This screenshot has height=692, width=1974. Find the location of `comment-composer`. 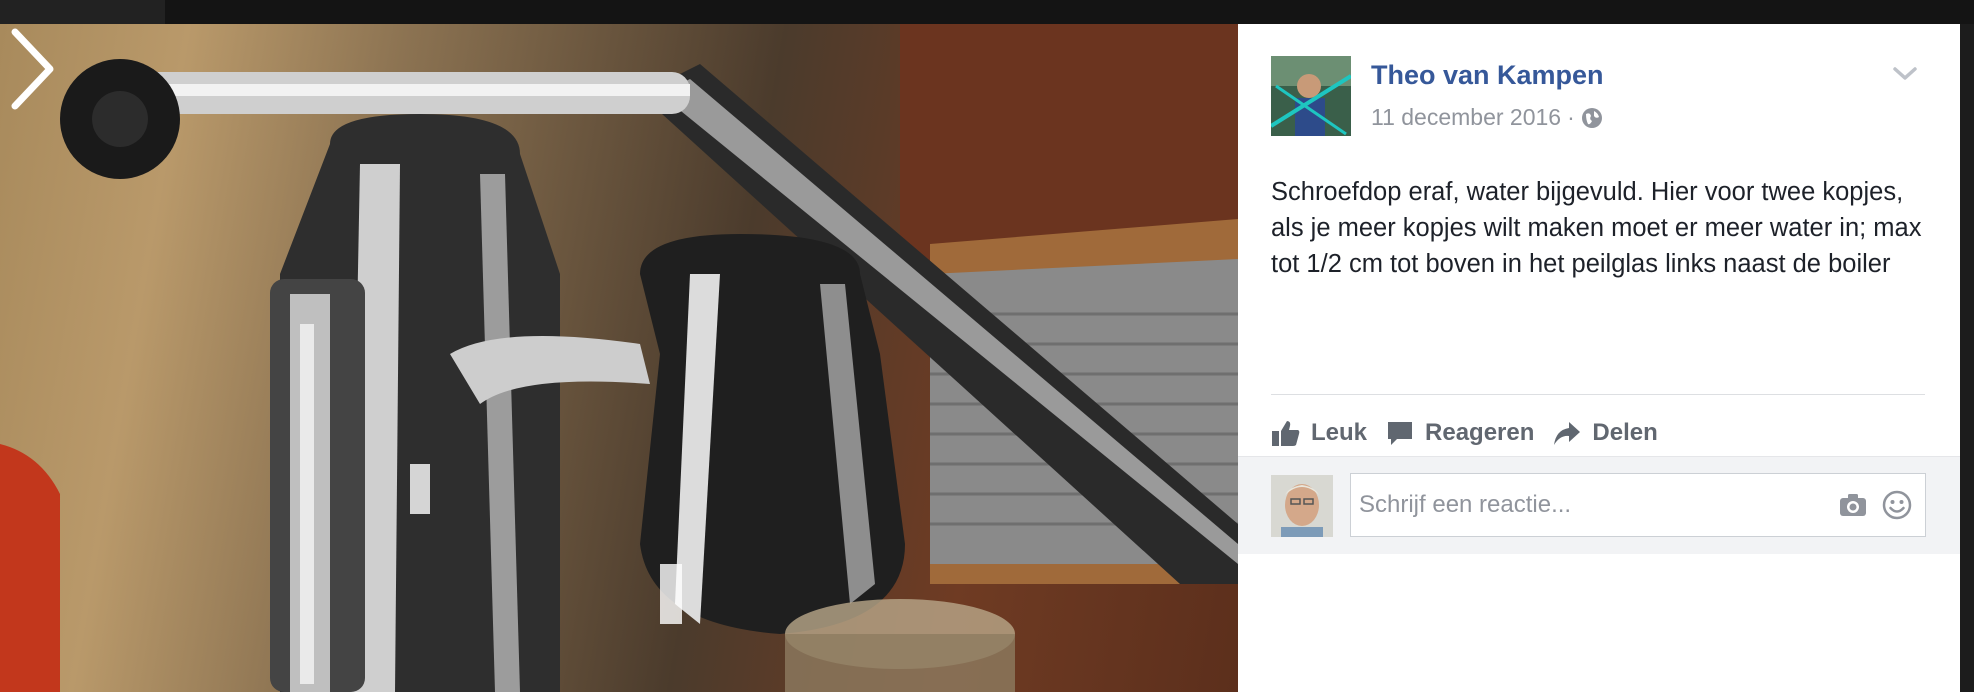

comment-composer is located at coordinates (1599, 505).